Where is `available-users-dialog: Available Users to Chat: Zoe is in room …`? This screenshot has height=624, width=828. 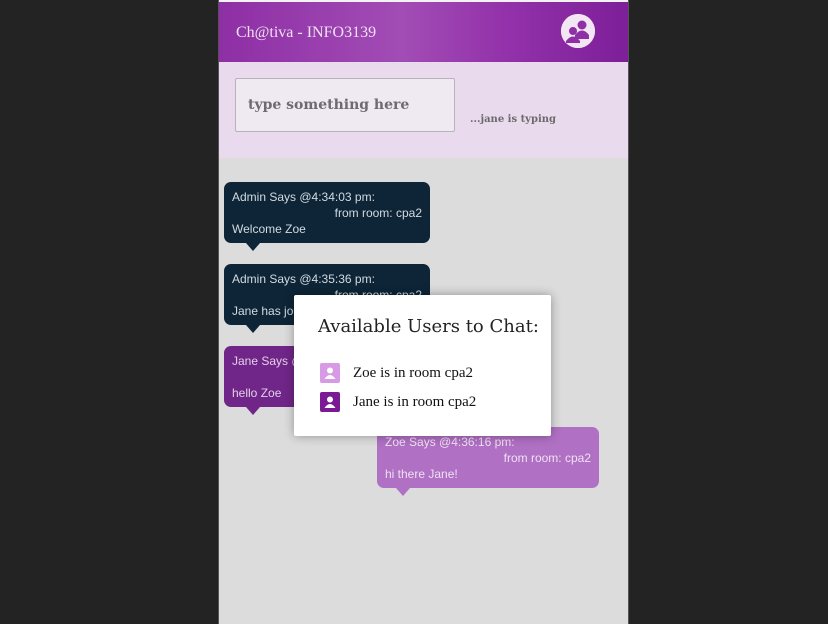 available-users-dialog: Available Users to Chat: Zoe is in room … is located at coordinates (422, 365).